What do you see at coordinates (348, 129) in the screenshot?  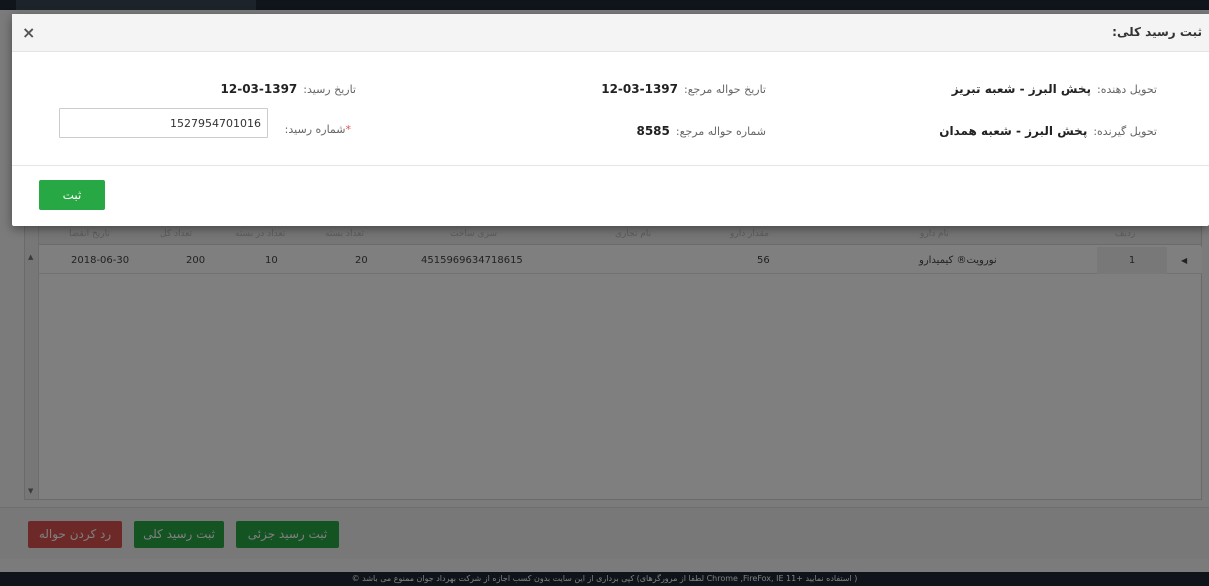 I see `required-mark: *` at bounding box center [348, 129].